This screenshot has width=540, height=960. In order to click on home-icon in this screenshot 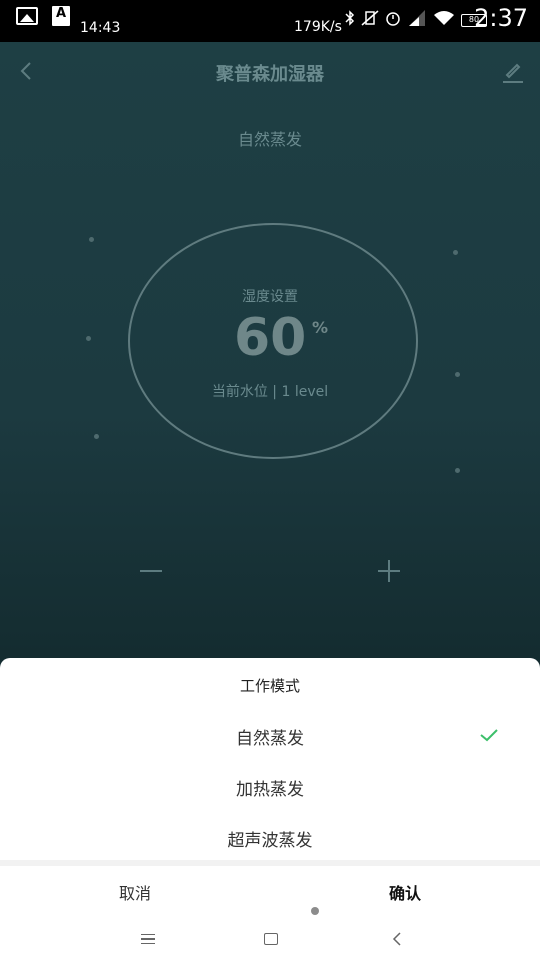, I will do `click(271, 939)`.